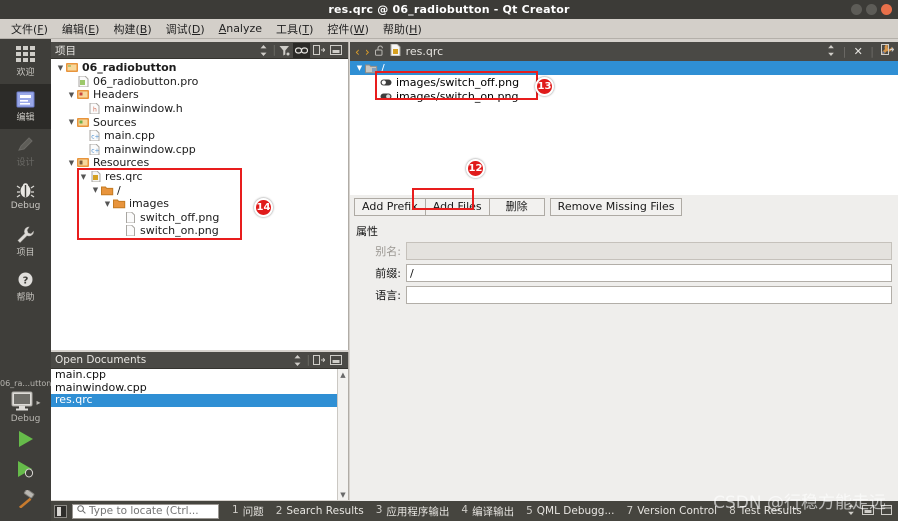 The height and width of the screenshot is (521, 898). What do you see at coordinates (390, 207) in the screenshot?
I see `add-prefix-button: Add Prefix` at bounding box center [390, 207].